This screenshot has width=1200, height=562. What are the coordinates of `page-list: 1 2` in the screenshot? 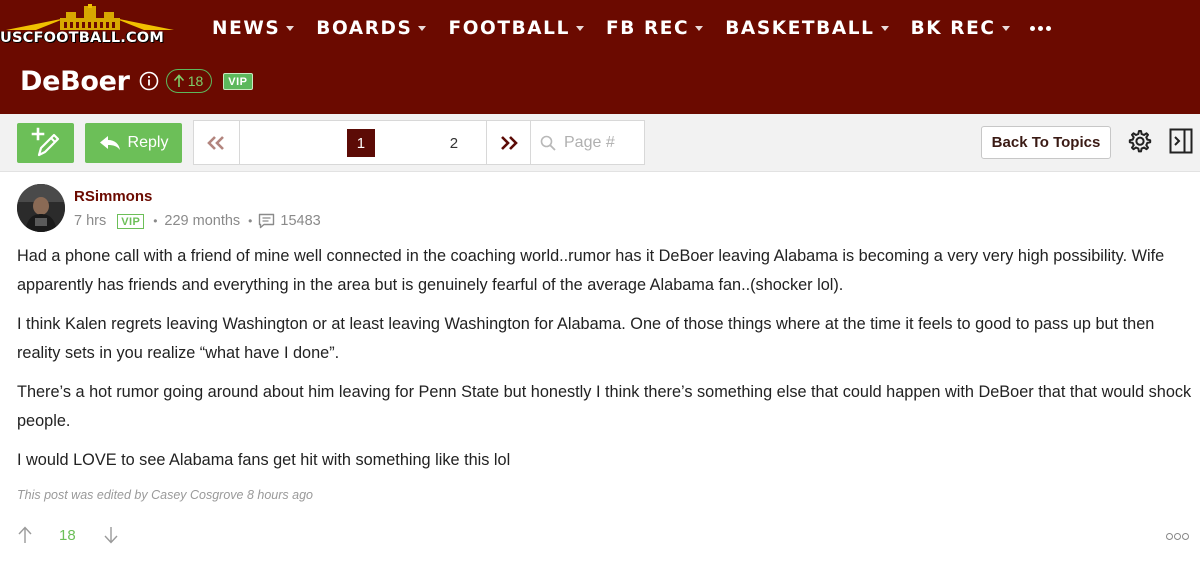 It's located at (363, 142).